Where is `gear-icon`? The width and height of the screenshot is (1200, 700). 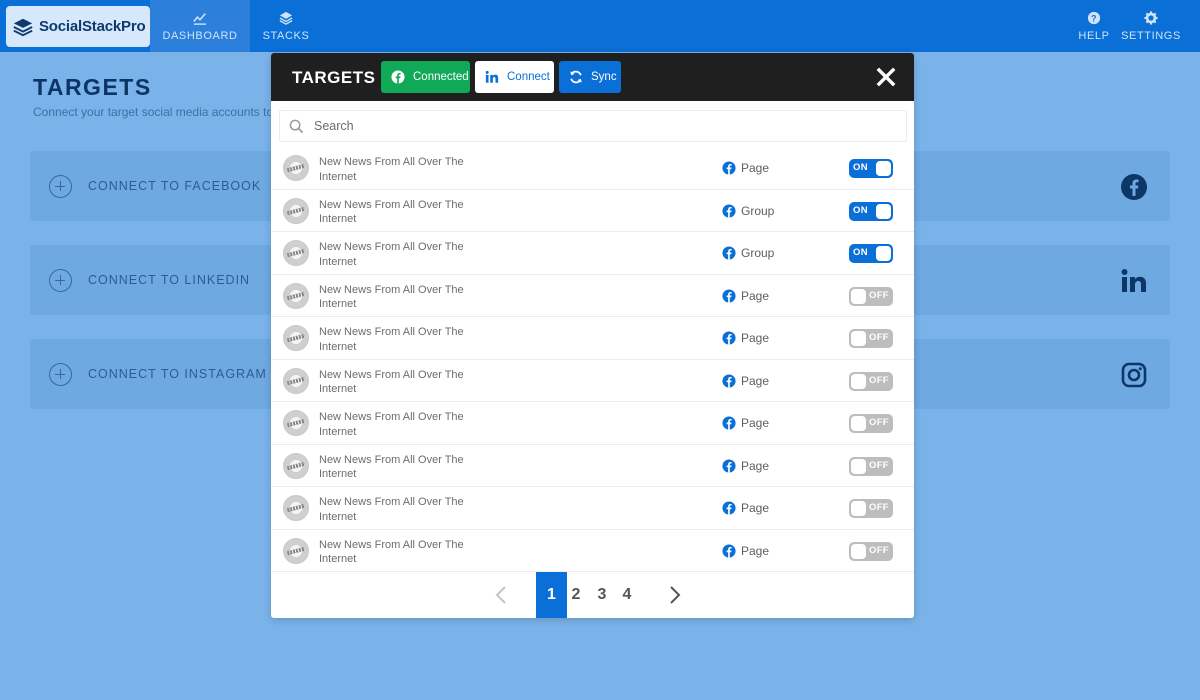 gear-icon is located at coordinates (1151, 17).